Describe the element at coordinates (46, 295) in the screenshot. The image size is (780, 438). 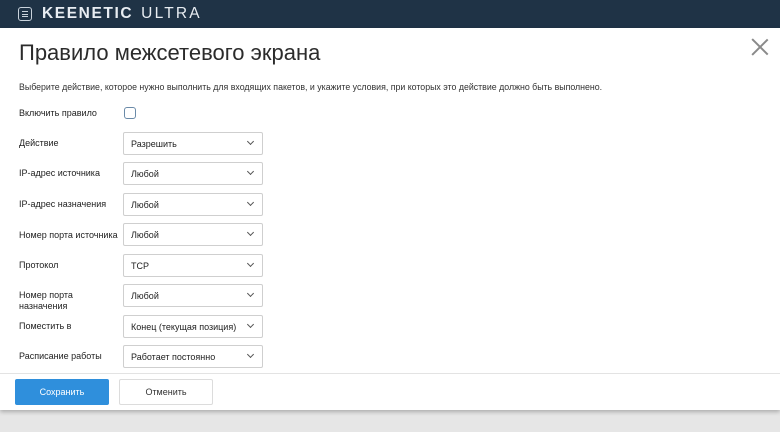
I see `dest-port-label-line1: Номер порта` at that location.